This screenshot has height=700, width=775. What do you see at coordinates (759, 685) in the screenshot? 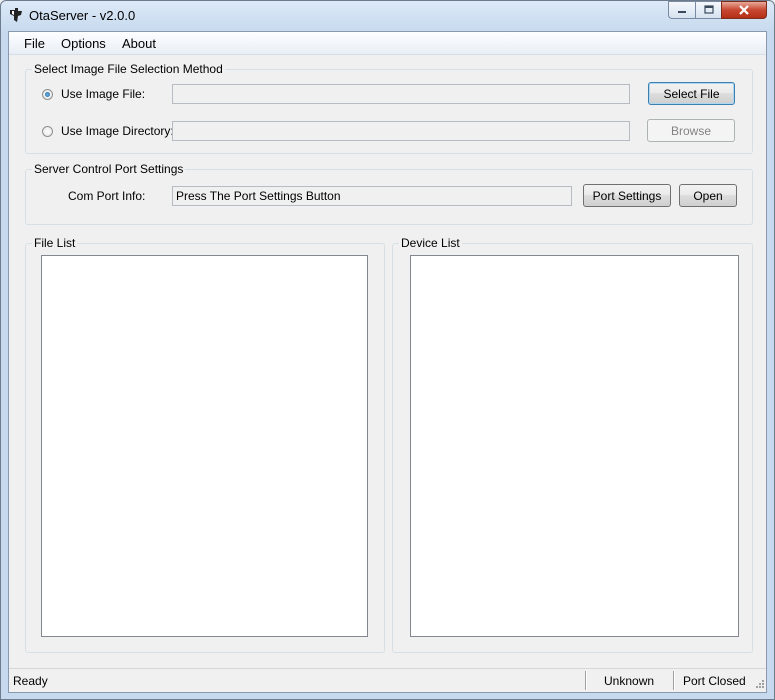
I see `resize-grip-icon` at bounding box center [759, 685].